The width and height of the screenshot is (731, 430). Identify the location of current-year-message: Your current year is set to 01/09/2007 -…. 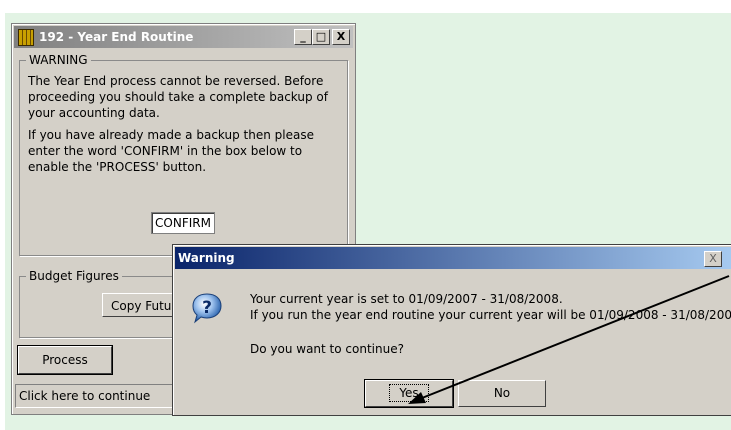
(406, 299).